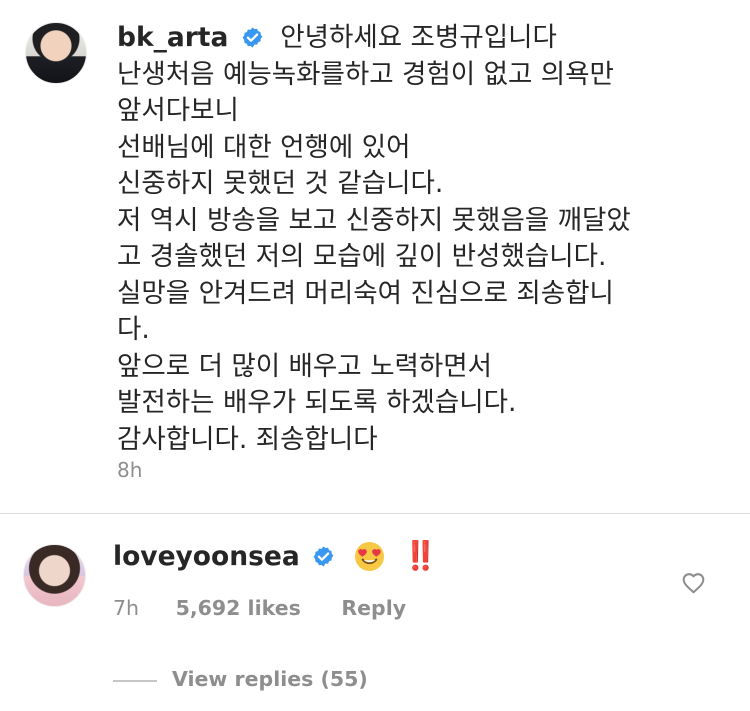  I want to click on comment-timestamp: 8h, so click(130, 470).